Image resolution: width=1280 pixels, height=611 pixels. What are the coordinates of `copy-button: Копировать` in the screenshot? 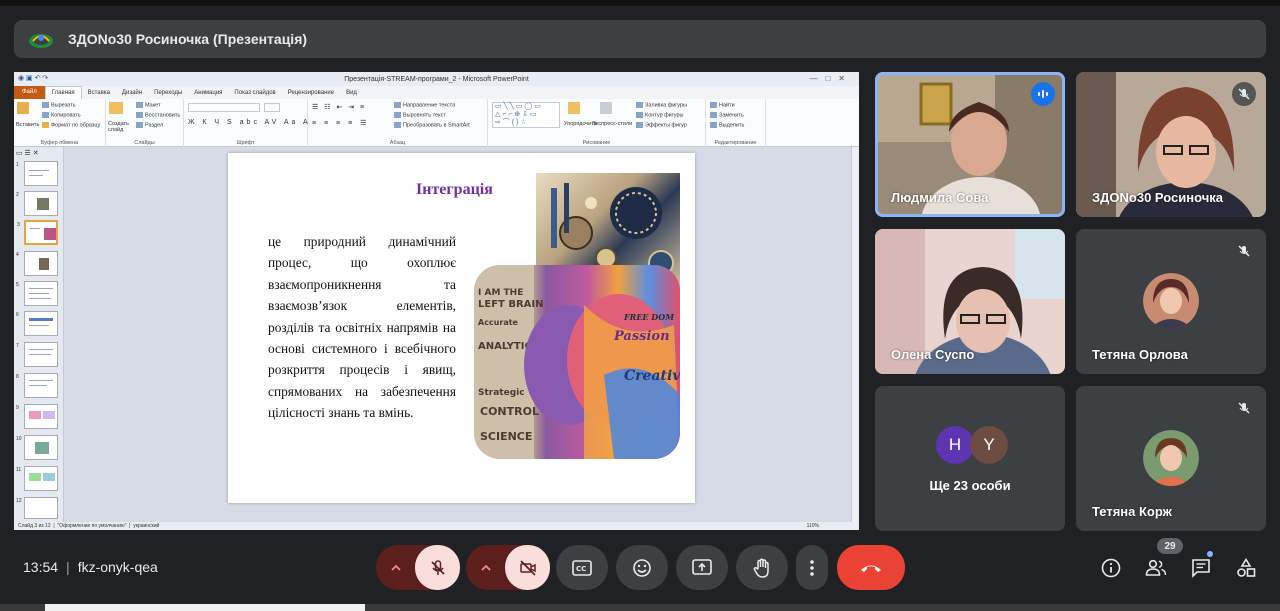 It's located at (61, 115).